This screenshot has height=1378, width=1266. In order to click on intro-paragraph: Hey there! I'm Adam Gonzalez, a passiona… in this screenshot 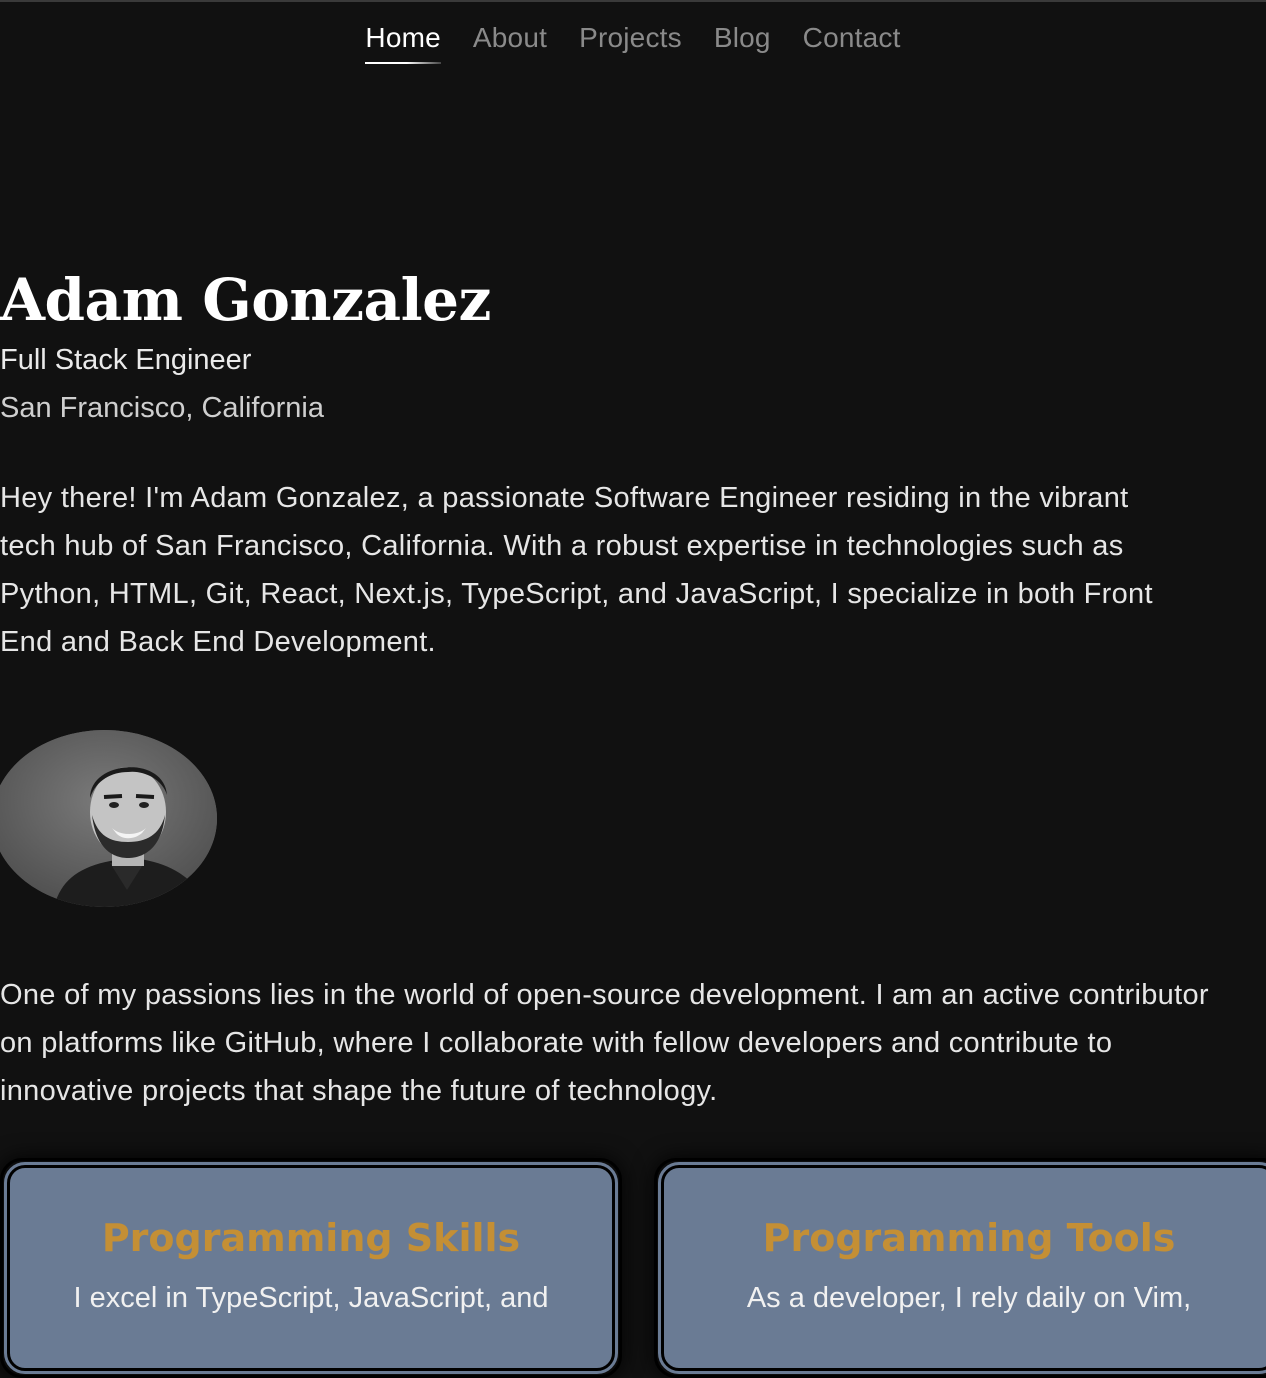, I will do `click(576, 570)`.